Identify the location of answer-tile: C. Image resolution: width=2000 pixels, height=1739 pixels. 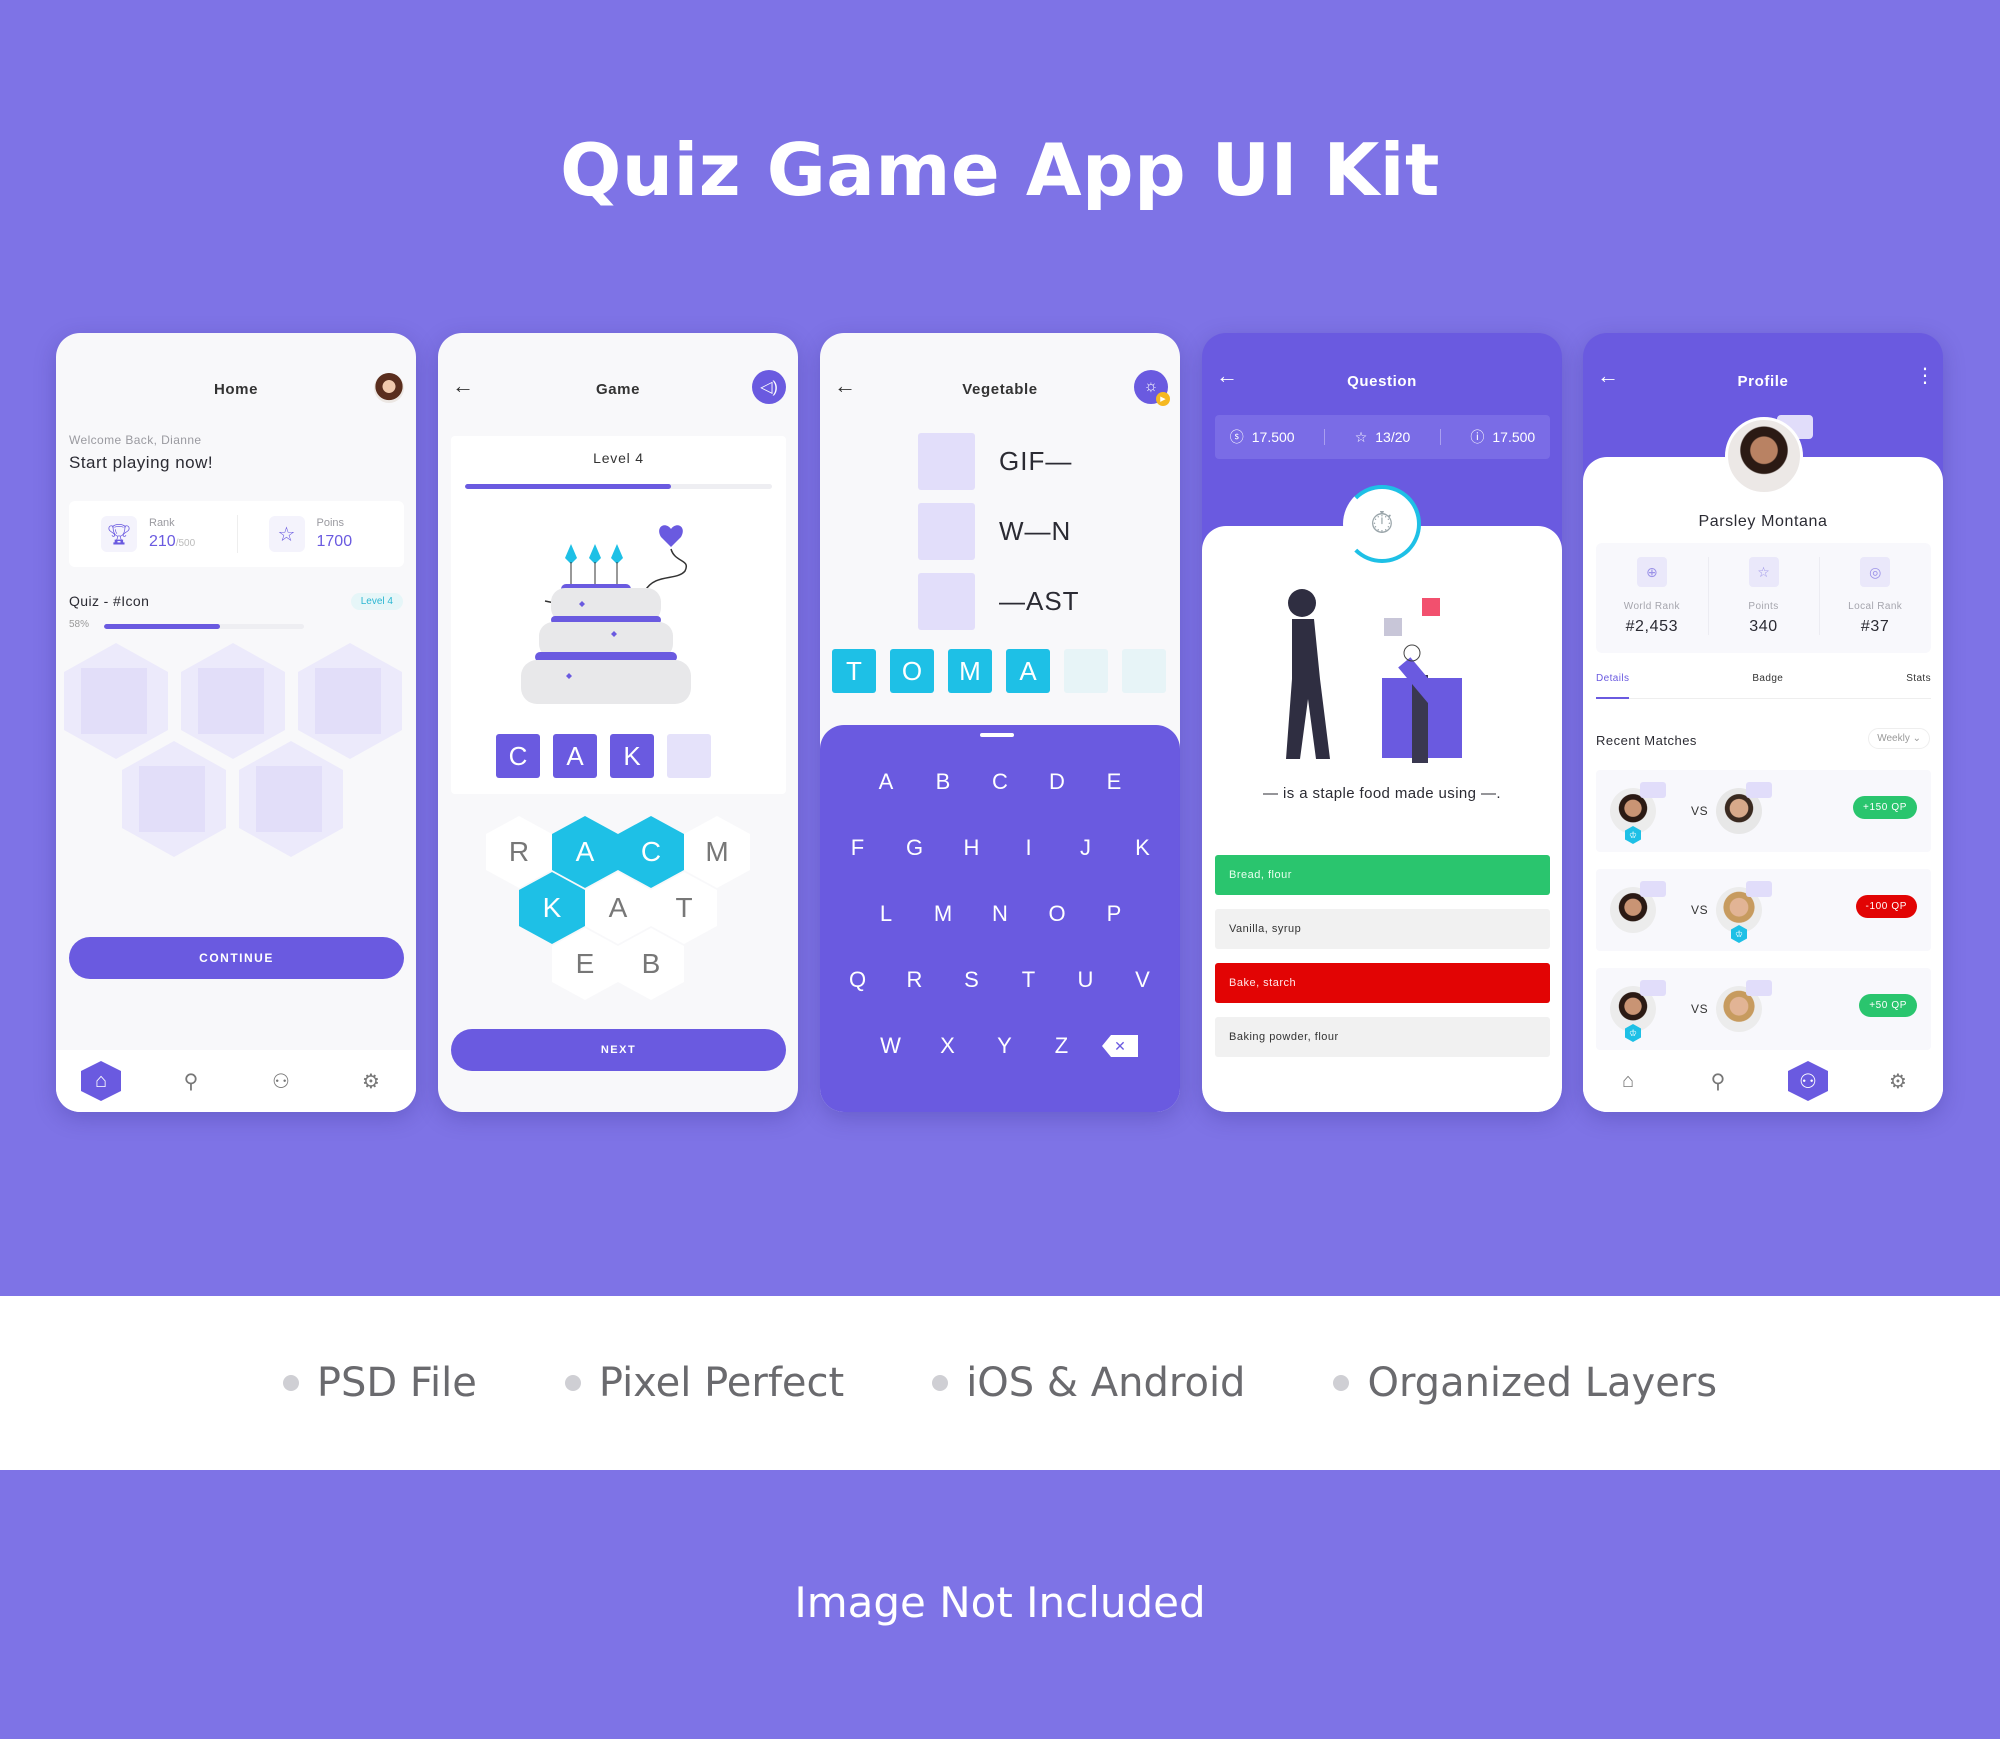
(518, 756).